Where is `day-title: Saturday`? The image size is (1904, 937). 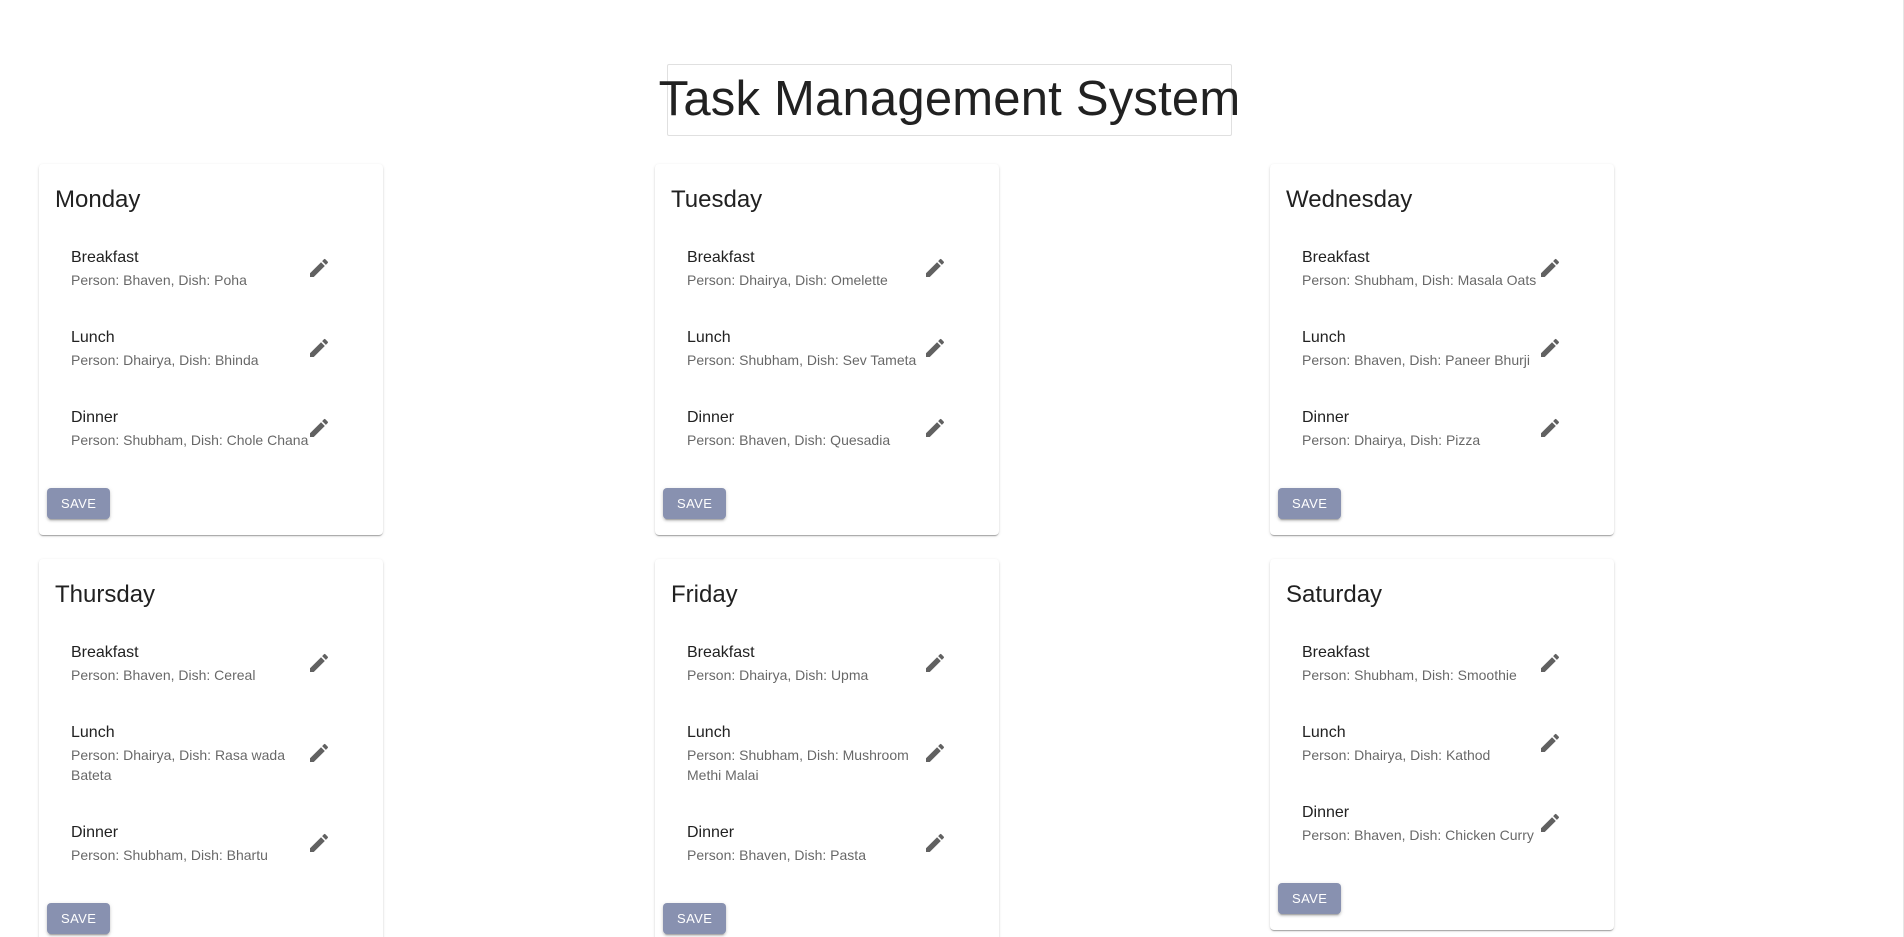
day-title: Saturday is located at coordinates (1334, 594).